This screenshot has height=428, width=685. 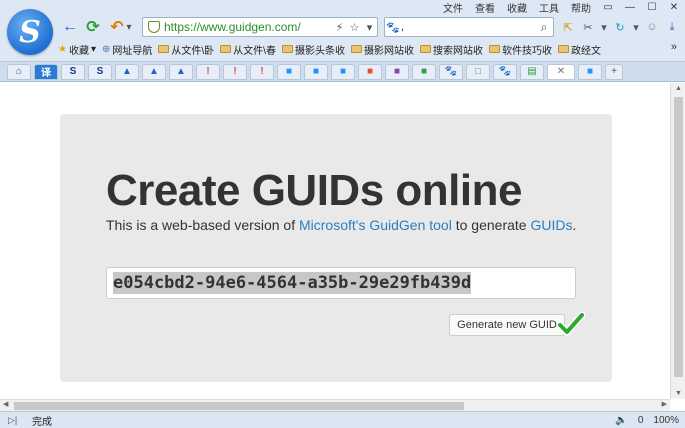 What do you see at coordinates (630, 7) in the screenshot?
I see `minimize-button: —` at bounding box center [630, 7].